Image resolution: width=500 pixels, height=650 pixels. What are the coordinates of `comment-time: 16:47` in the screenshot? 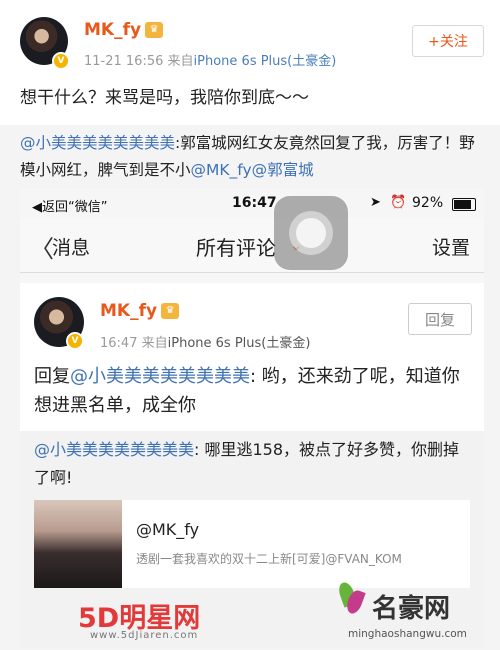 It's located at (119, 343).